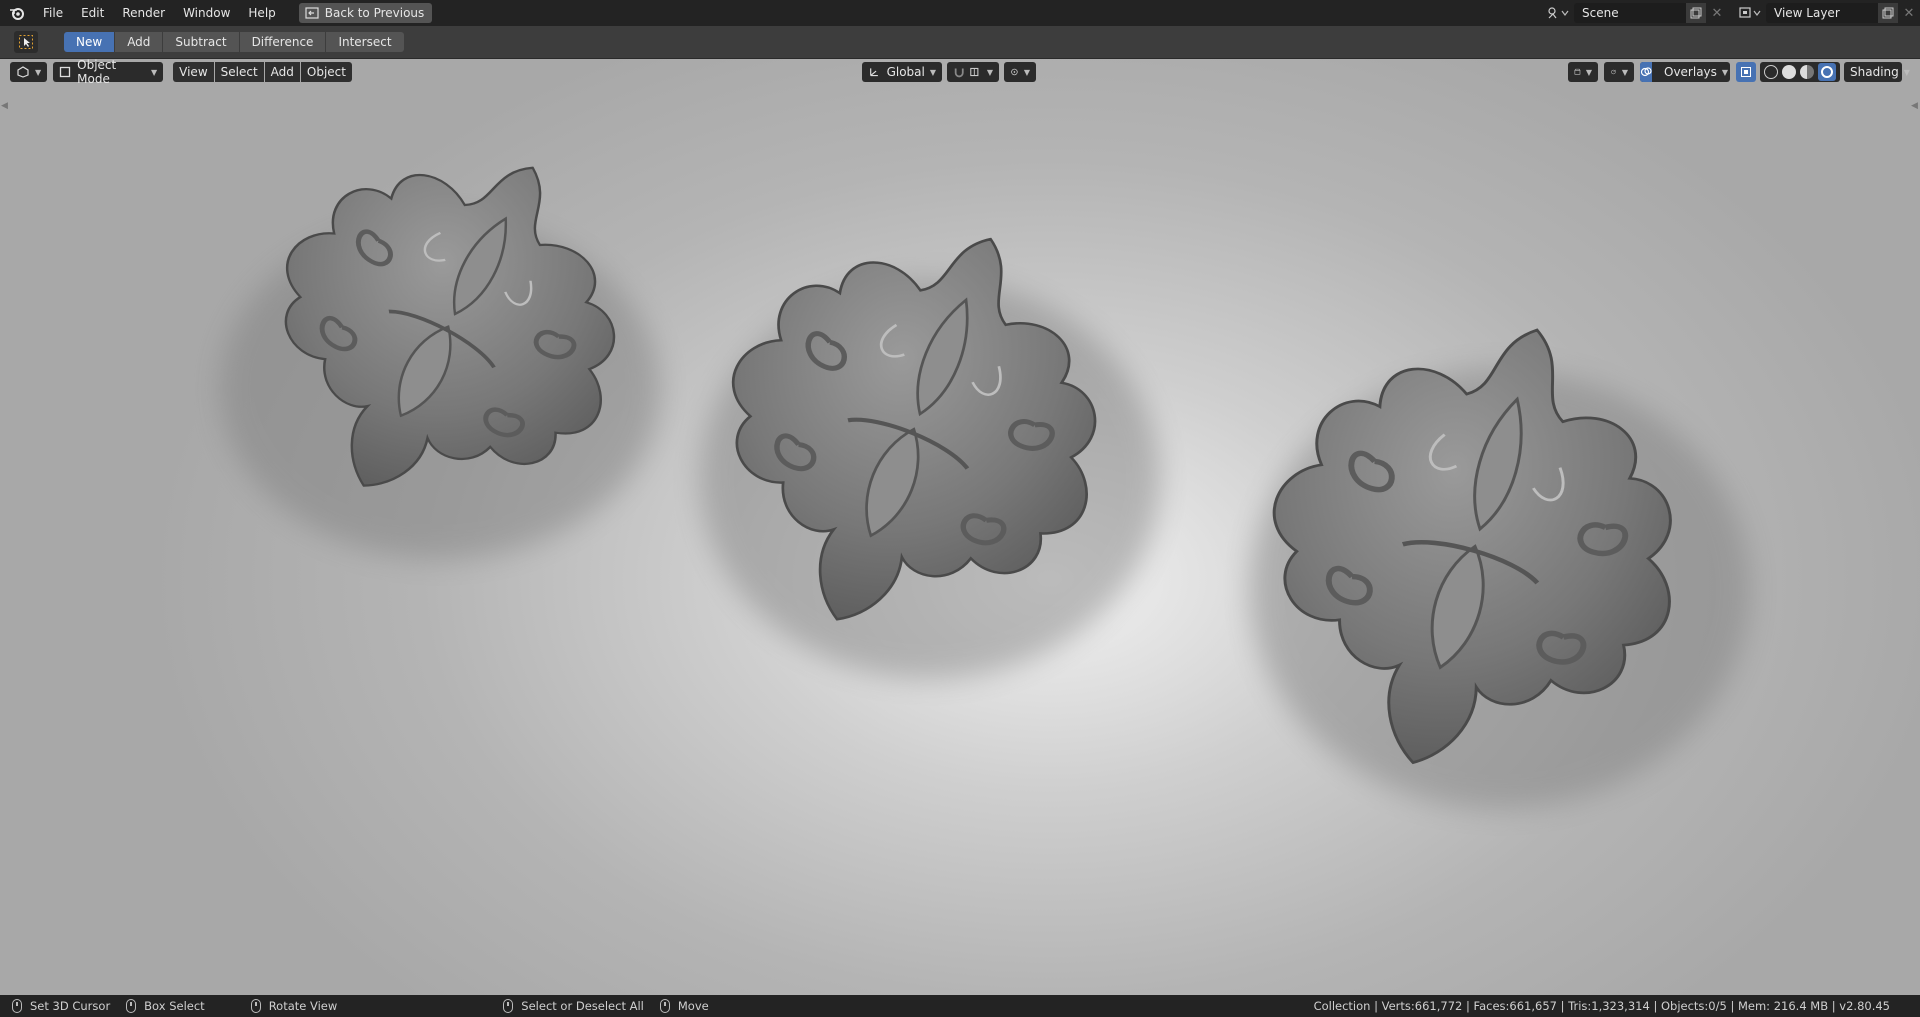 The height and width of the screenshot is (1017, 1920). What do you see at coordinates (1630, 13) in the screenshot?
I see `scene-name-field: Scene` at bounding box center [1630, 13].